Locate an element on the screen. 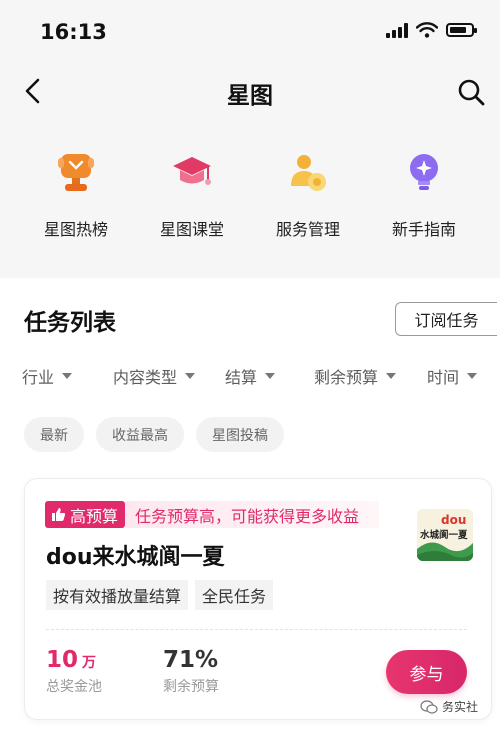 The height and width of the screenshot is (729, 500). subscribe-tasks-button: 订阅任务 is located at coordinates (446, 319).